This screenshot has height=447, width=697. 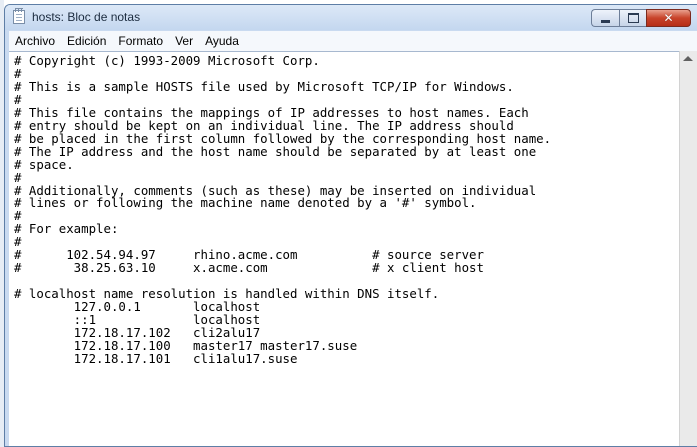 I want to click on menu-archivo: Archivo, so click(x=35, y=41).